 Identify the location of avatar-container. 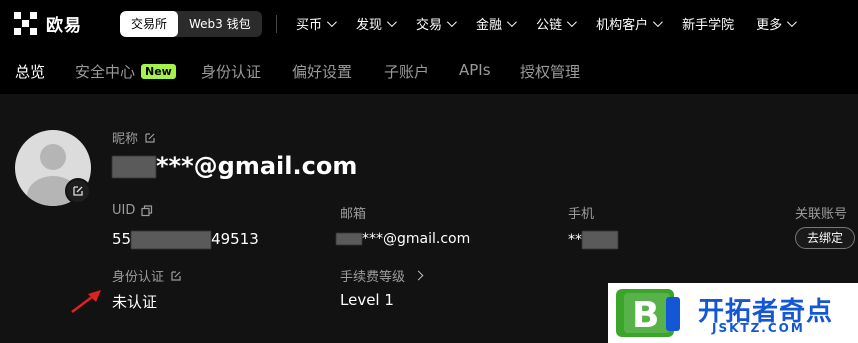
(53, 168).